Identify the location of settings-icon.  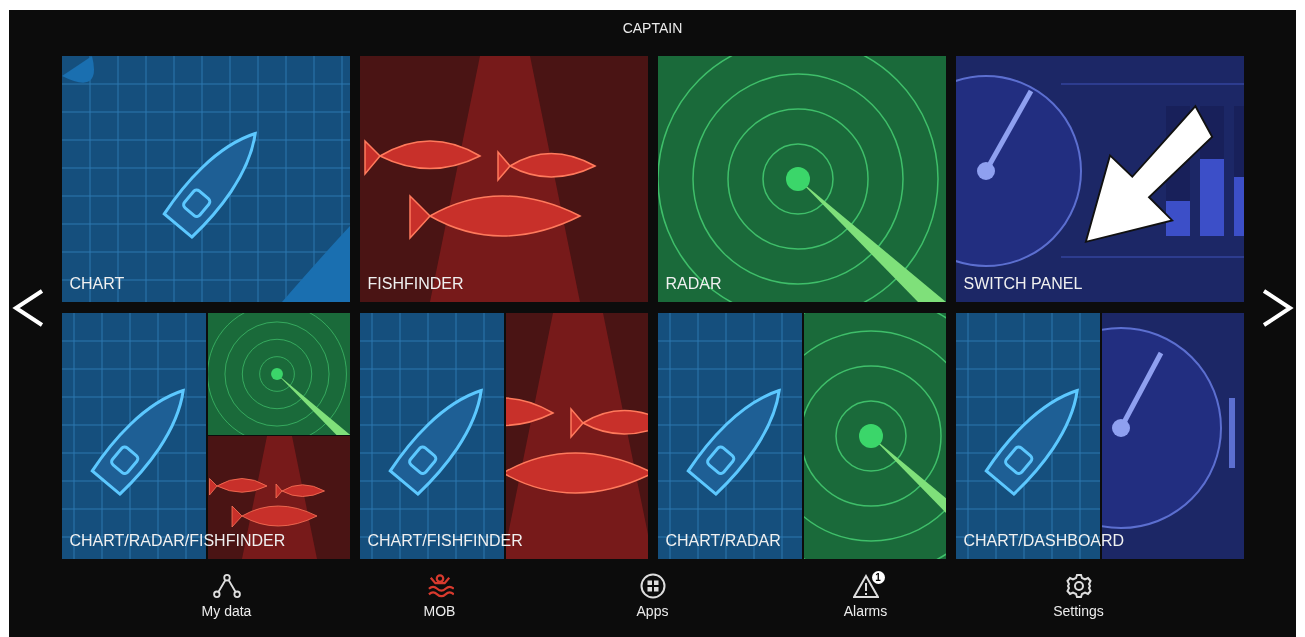
(1078, 586).